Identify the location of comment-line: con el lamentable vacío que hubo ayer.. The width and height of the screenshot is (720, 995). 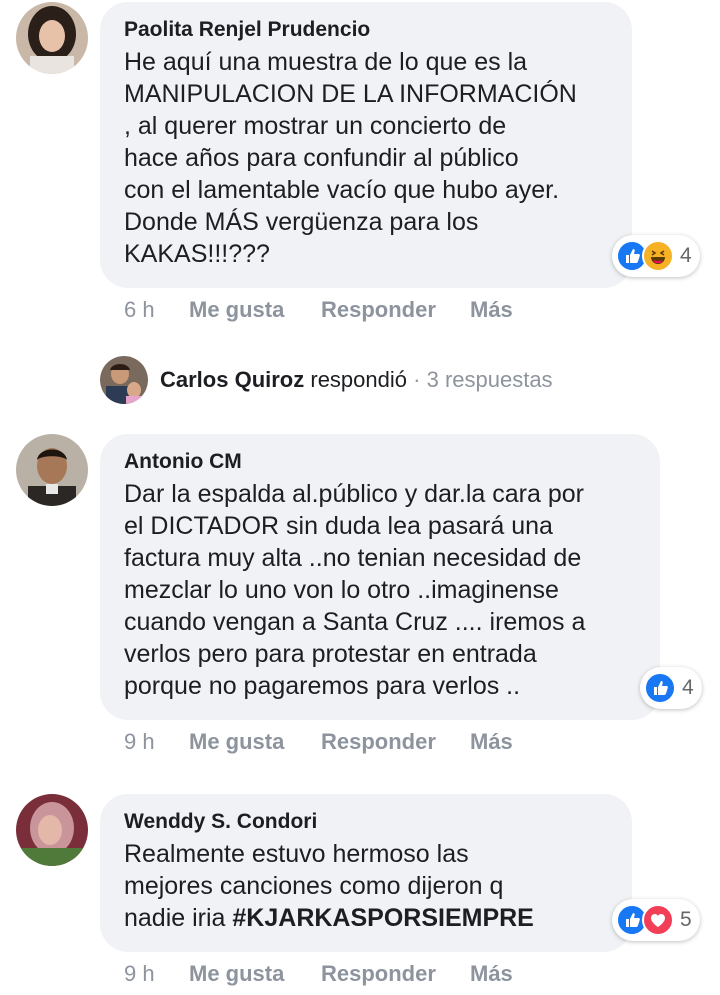
(342, 190).